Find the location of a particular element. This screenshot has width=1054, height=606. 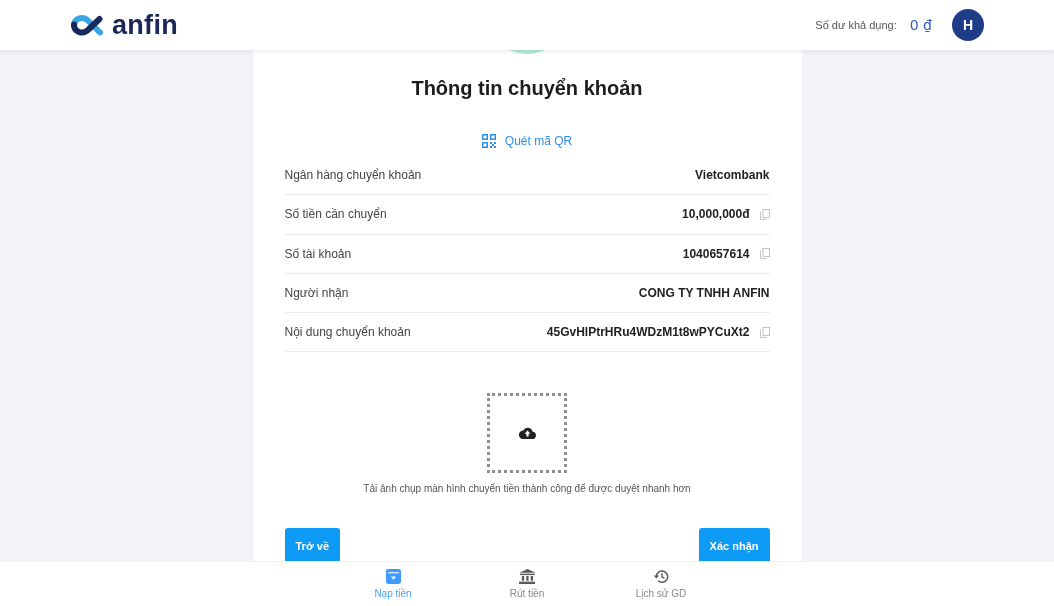

detail-value: CONG TY TNHH ANFIN is located at coordinates (704, 292).